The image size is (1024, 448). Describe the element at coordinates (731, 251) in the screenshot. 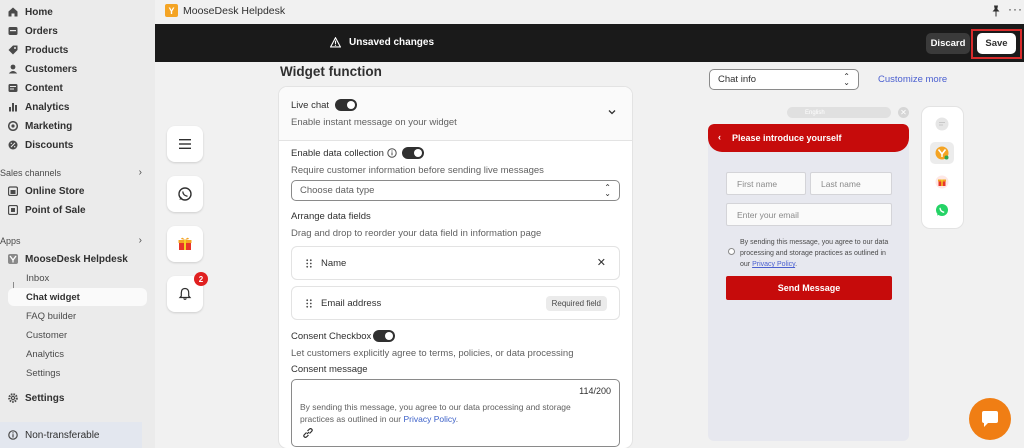

I see `consent-checkbox` at that location.